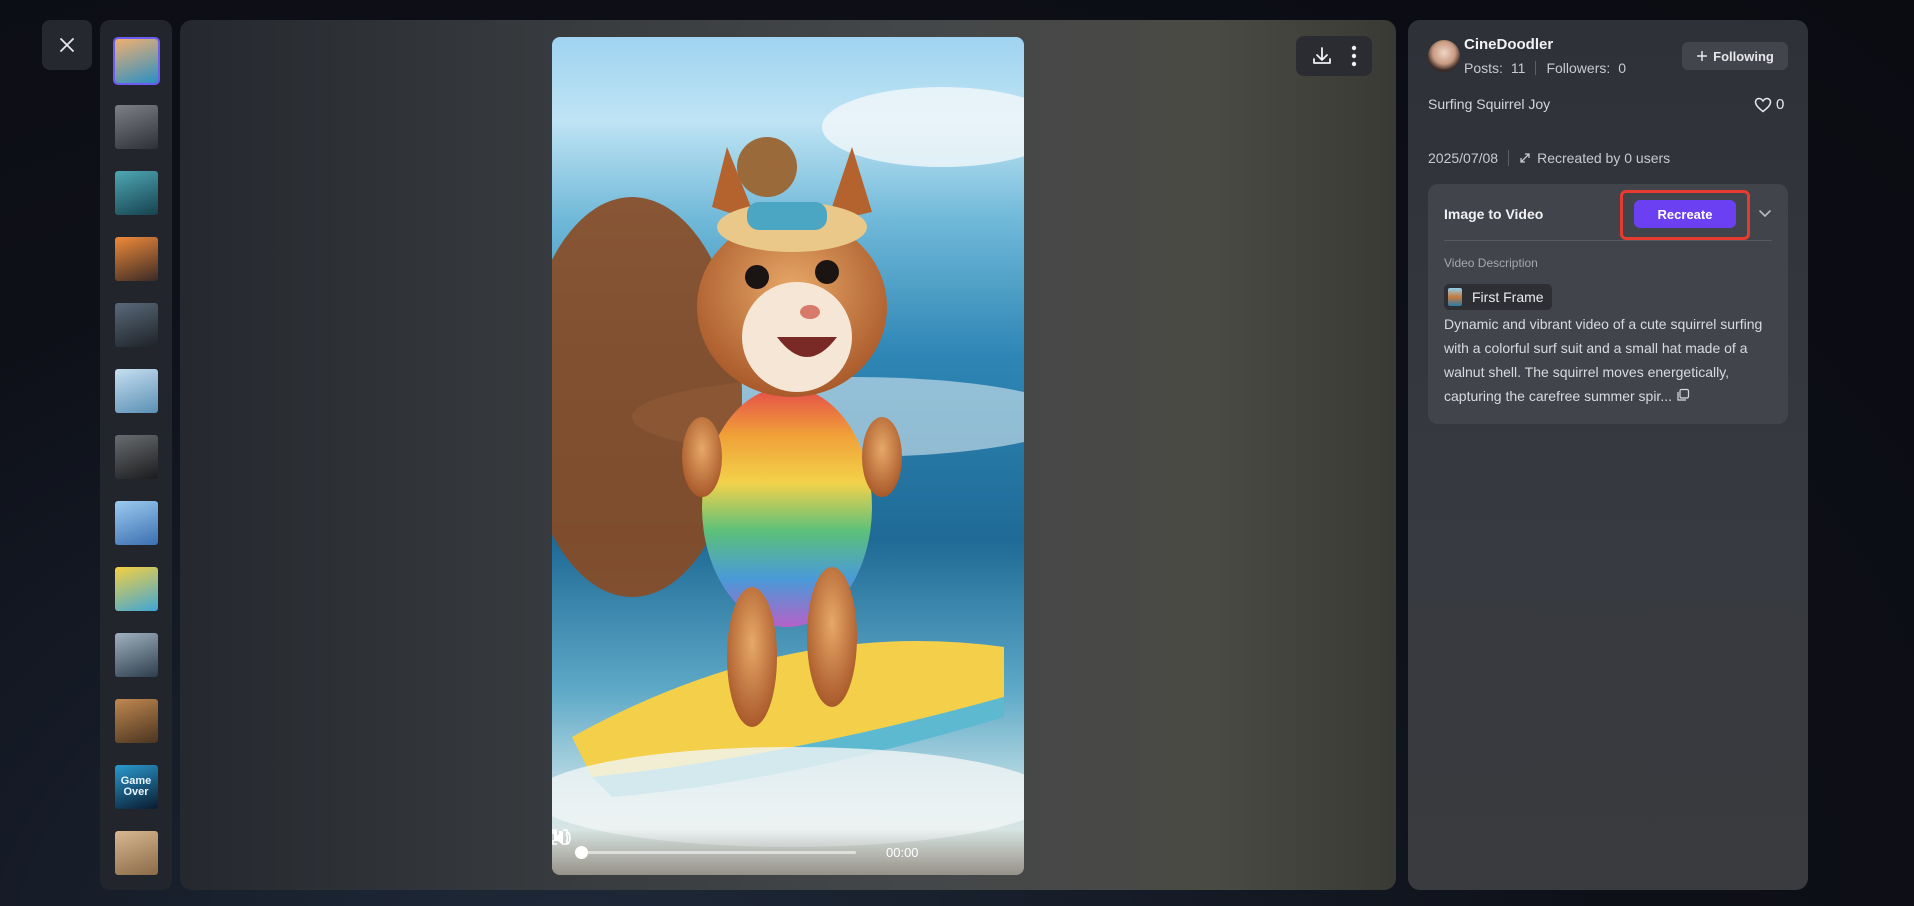 The height and width of the screenshot is (906, 1914). I want to click on thumbnail-dark-battle, so click(136, 127).